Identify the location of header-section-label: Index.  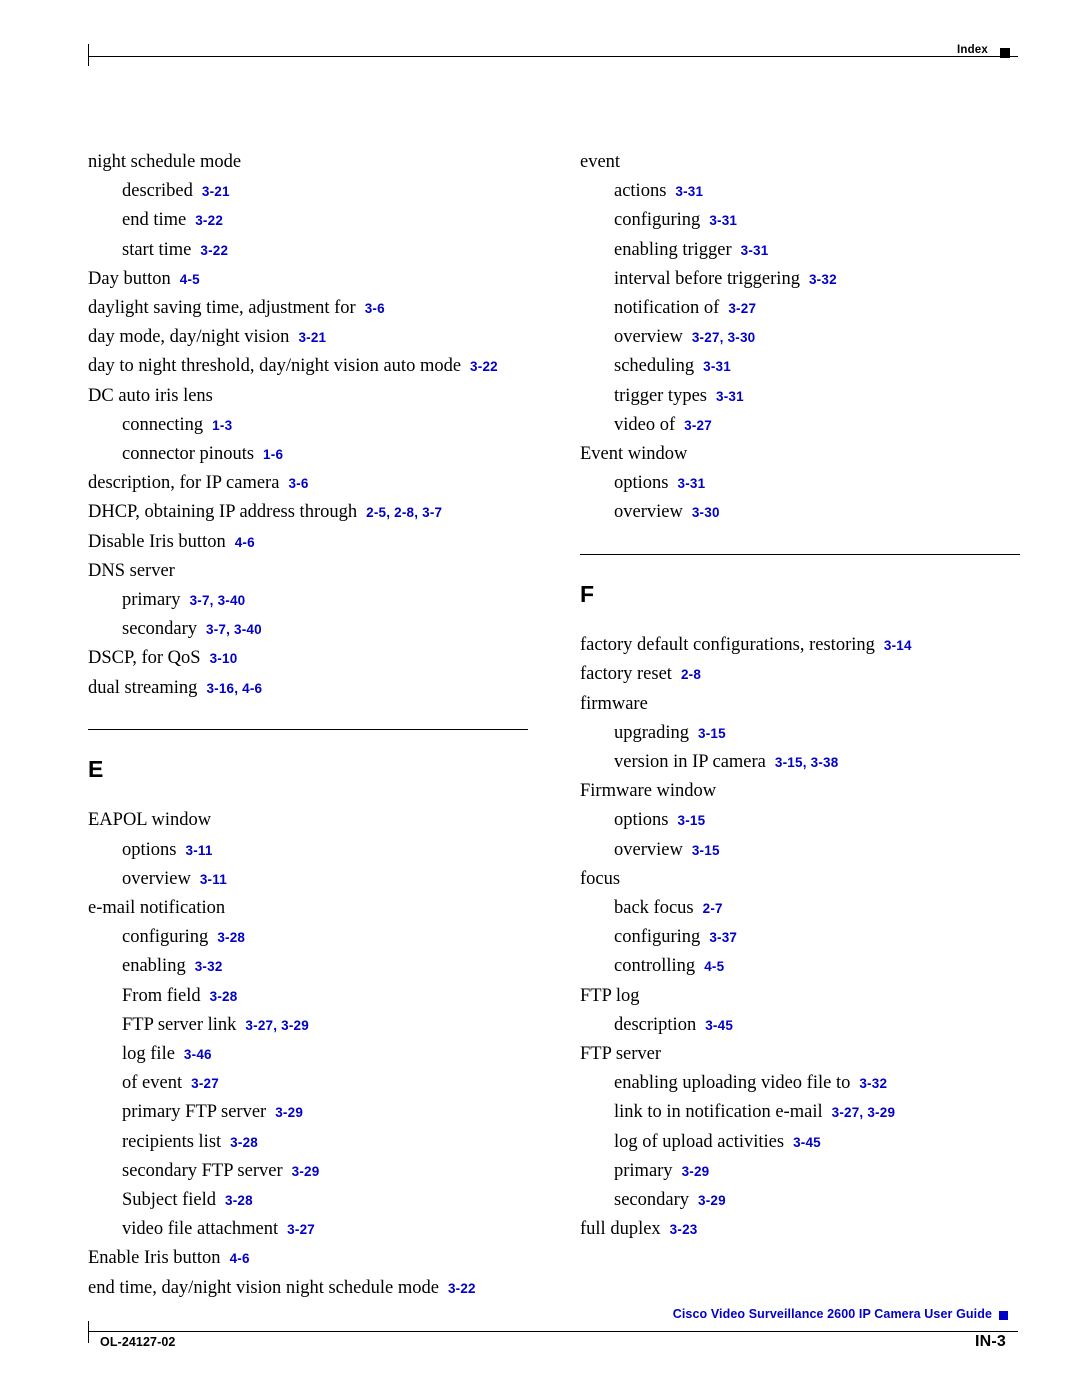
(972, 50).